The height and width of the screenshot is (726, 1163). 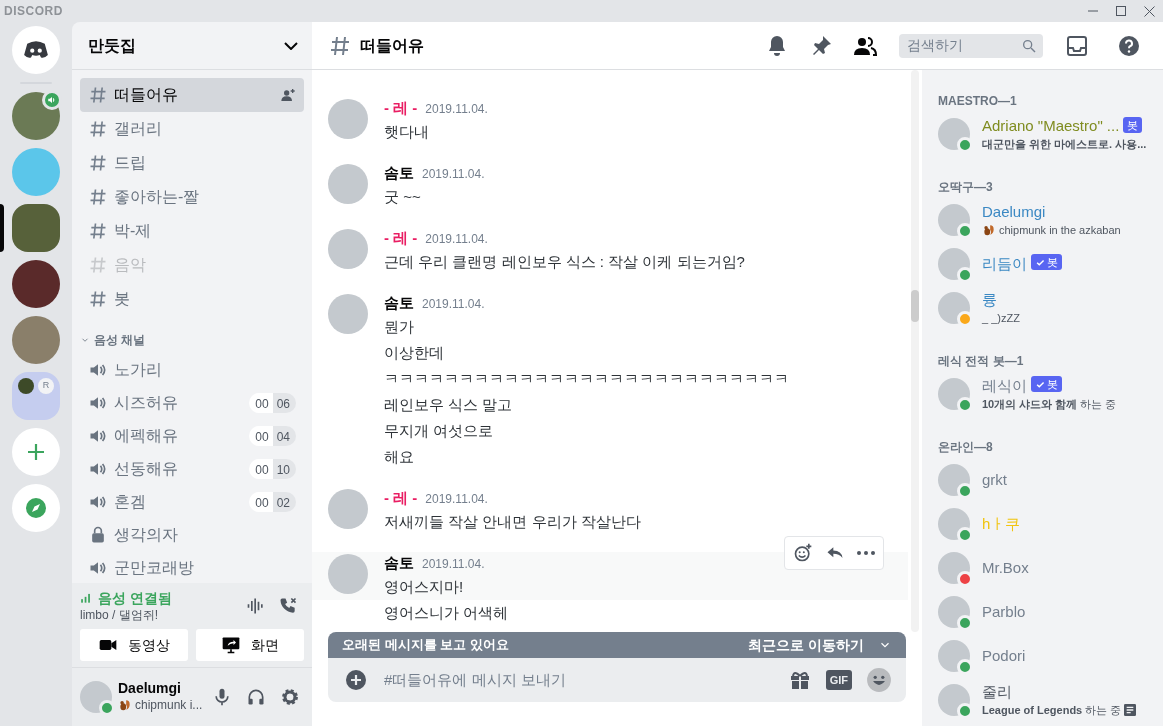 What do you see at coordinates (284, 435) in the screenshot?
I see `user-limit: 04` at bounding box center [284, 435].